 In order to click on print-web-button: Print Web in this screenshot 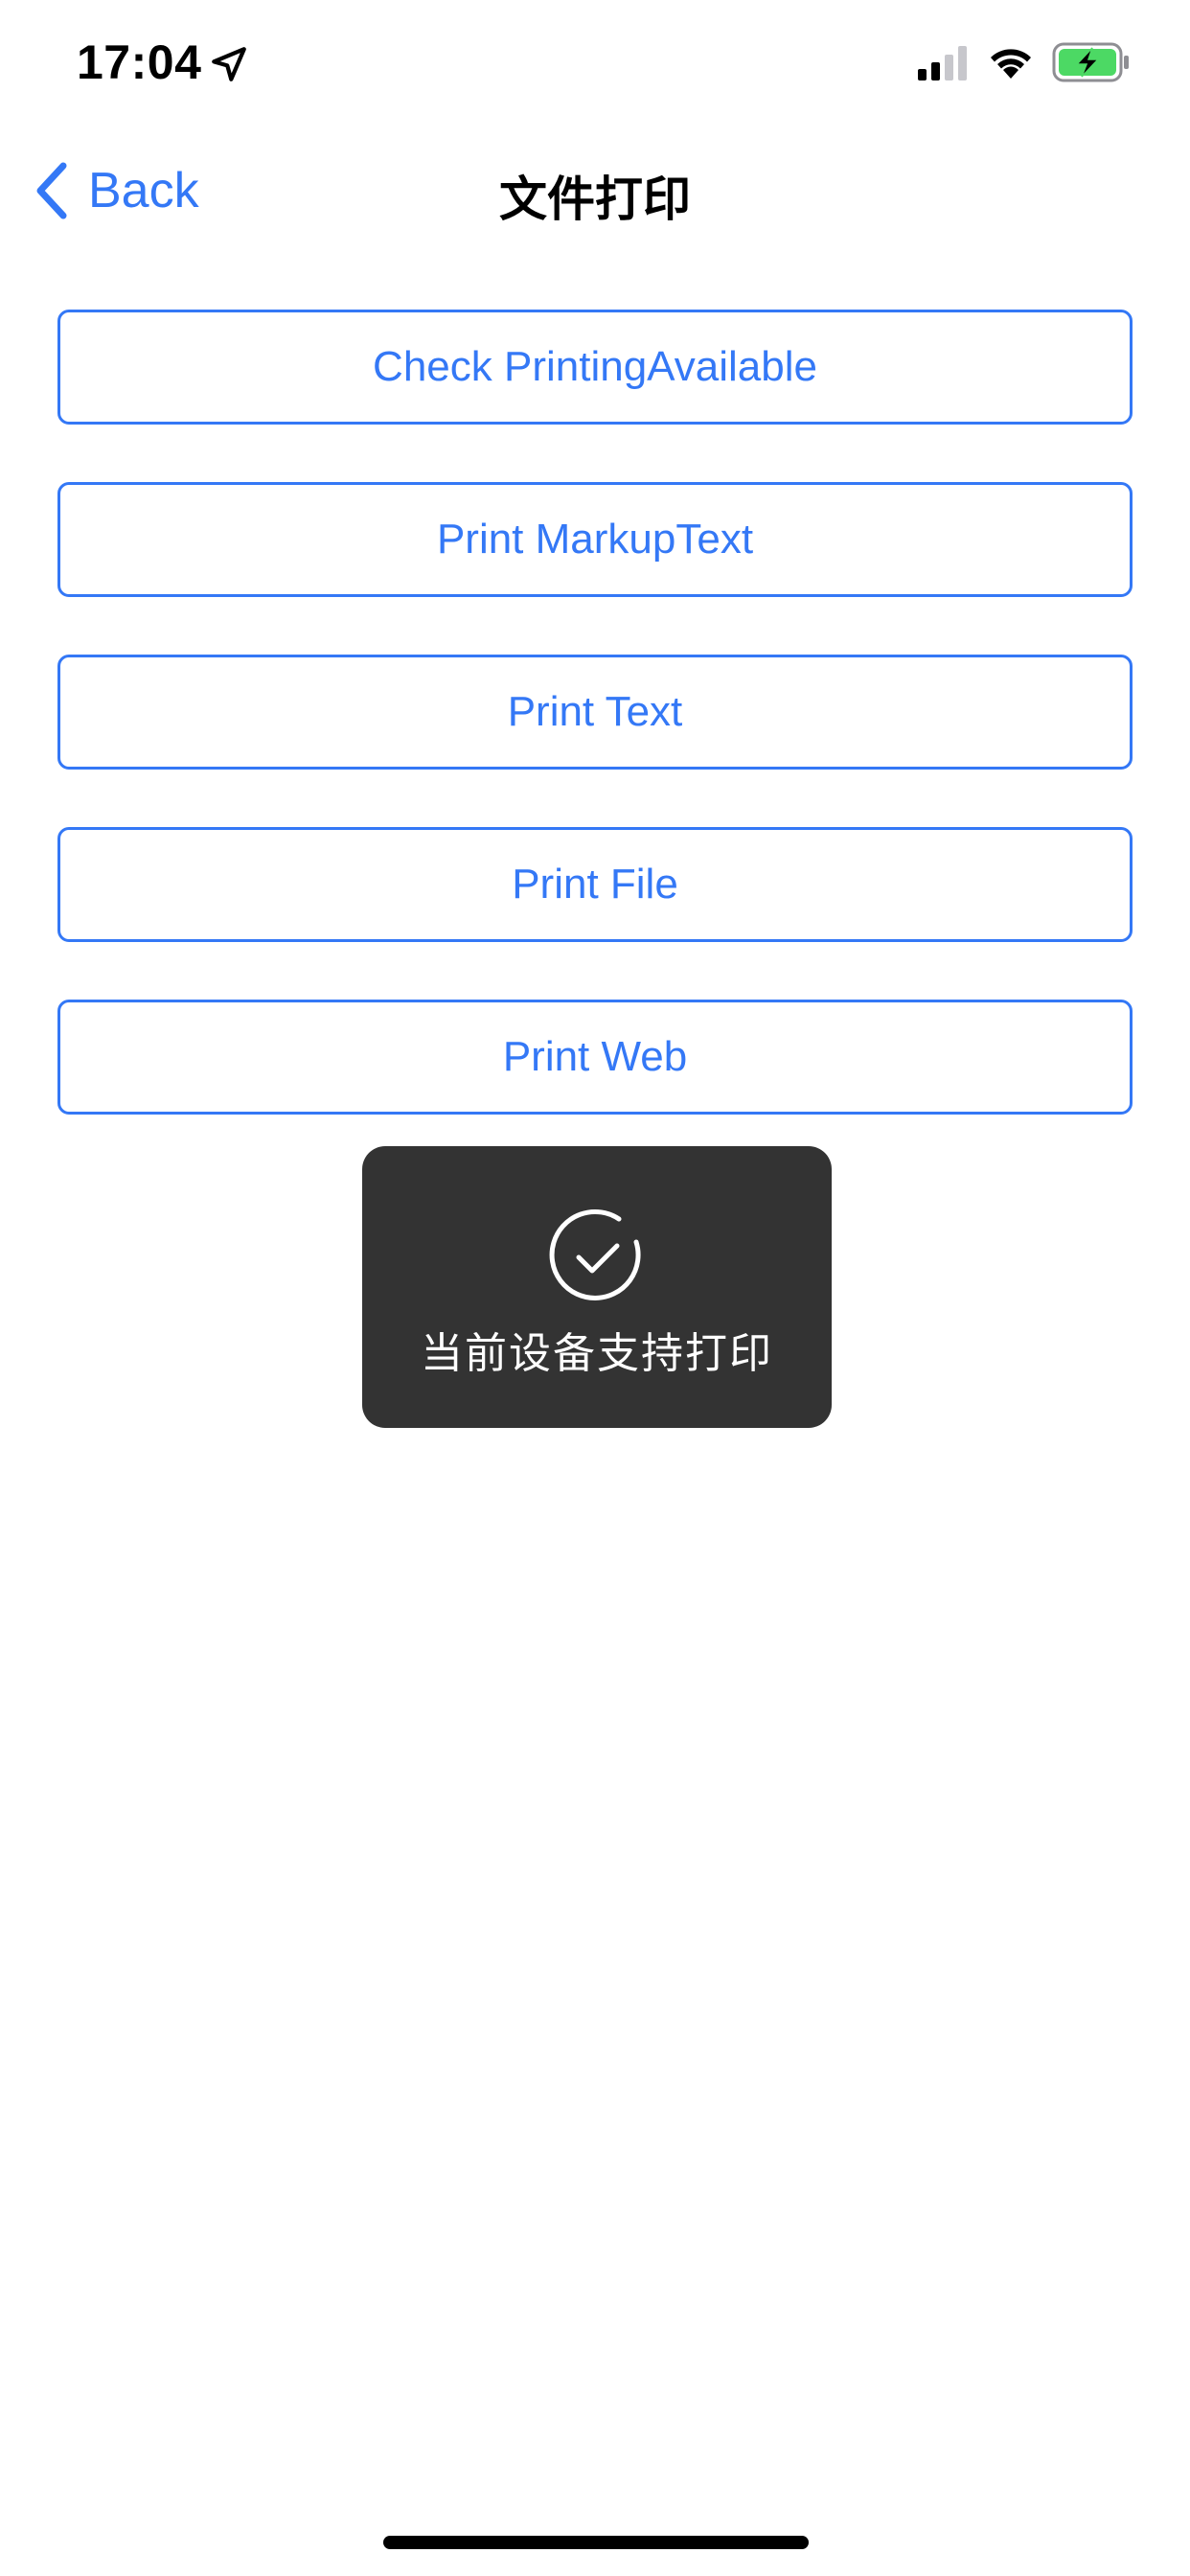, I will do `click(595, 1057)`.